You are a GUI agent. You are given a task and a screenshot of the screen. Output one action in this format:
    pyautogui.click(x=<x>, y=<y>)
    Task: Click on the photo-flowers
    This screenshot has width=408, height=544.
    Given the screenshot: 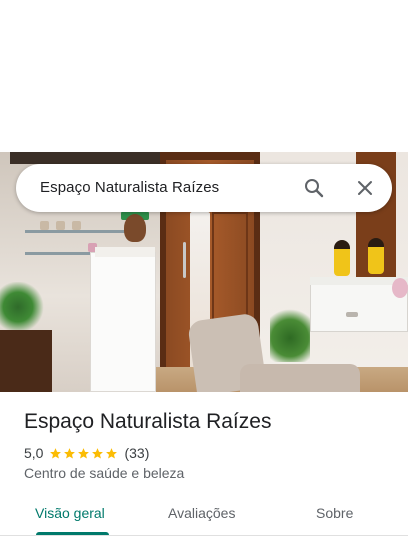 What is the action you would take?
    pyautogui.click(x=400, y=288)
    